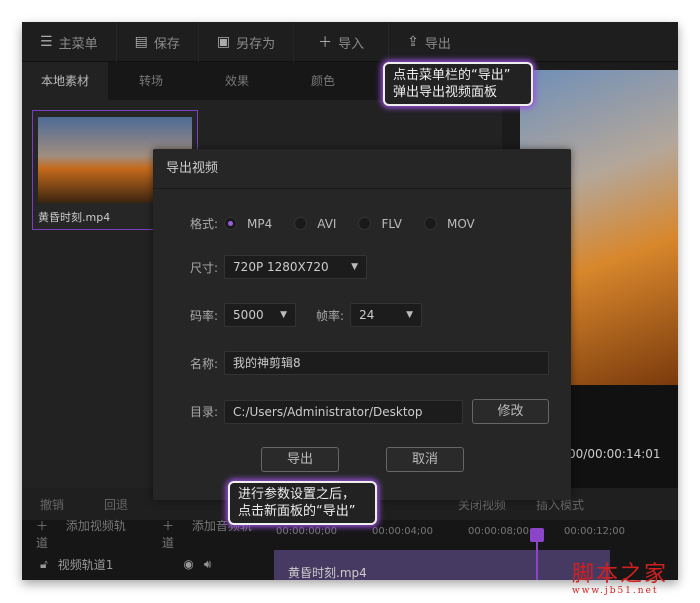 The width and height of the screenshot is (700, 603). Describe the element at coordinates (44, 564) in the screenshot. I see `lock-icon: 🔓︎` at that location.